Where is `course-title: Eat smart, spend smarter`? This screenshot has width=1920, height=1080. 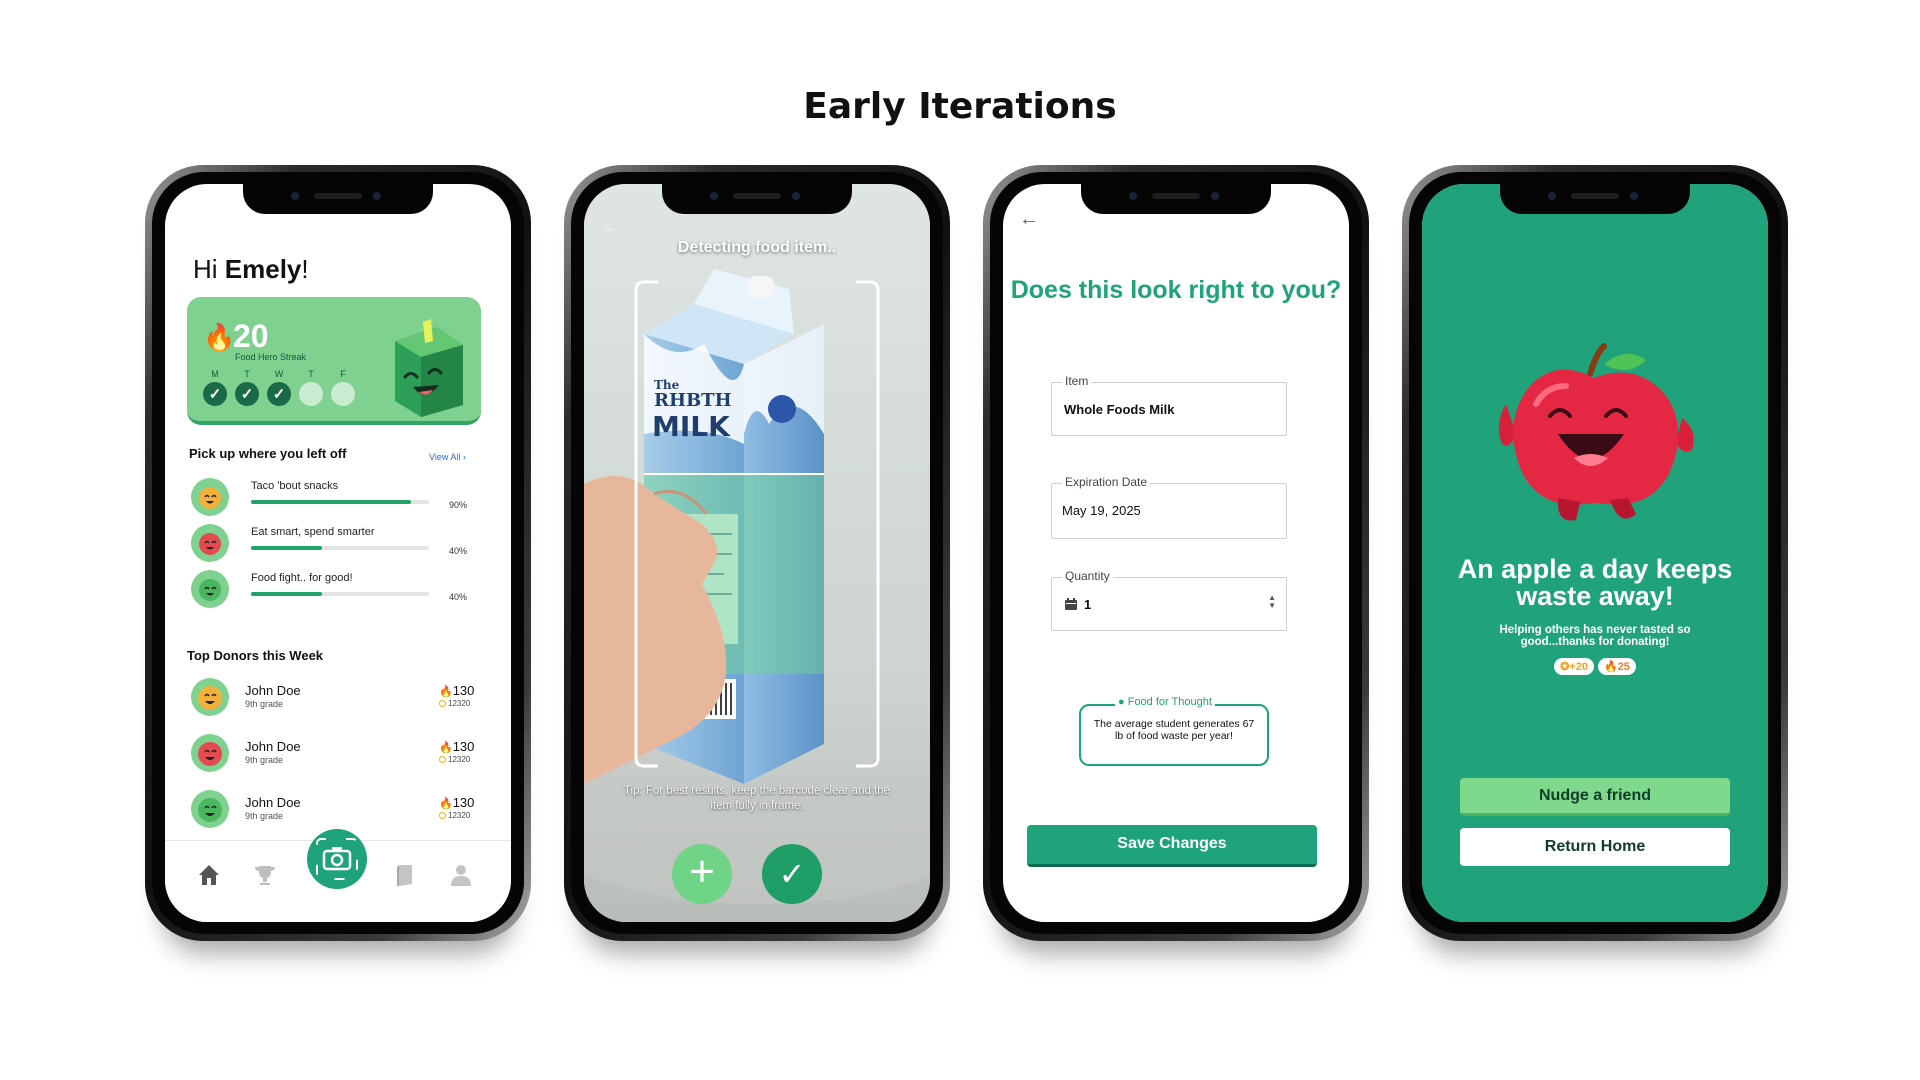 course-title: Eat smart, spend smarter is located at coordinates (313, 532).